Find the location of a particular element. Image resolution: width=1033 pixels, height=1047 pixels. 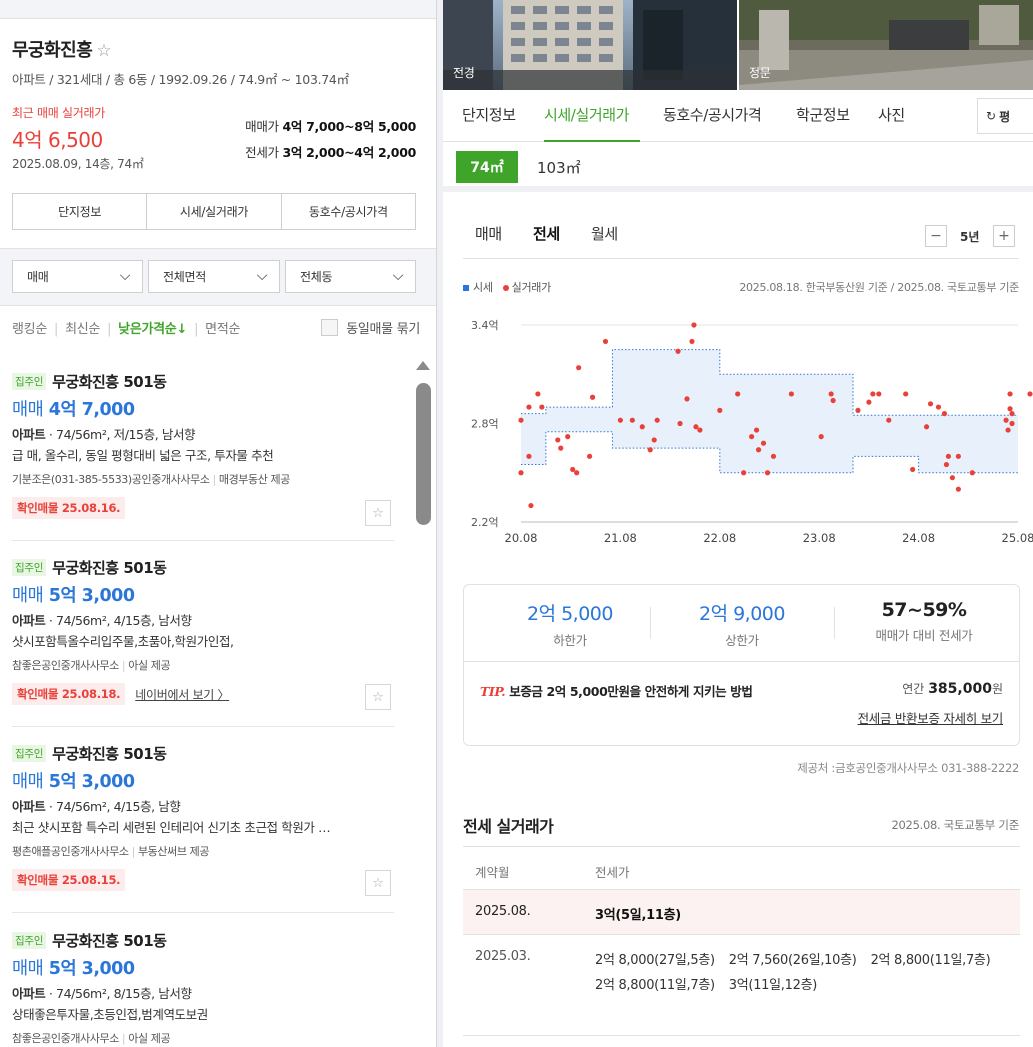

tip-text: TIP. 보증금 2억 5,000만원을 안전하게 지키는 방법 is located at coordinates (616, 691).